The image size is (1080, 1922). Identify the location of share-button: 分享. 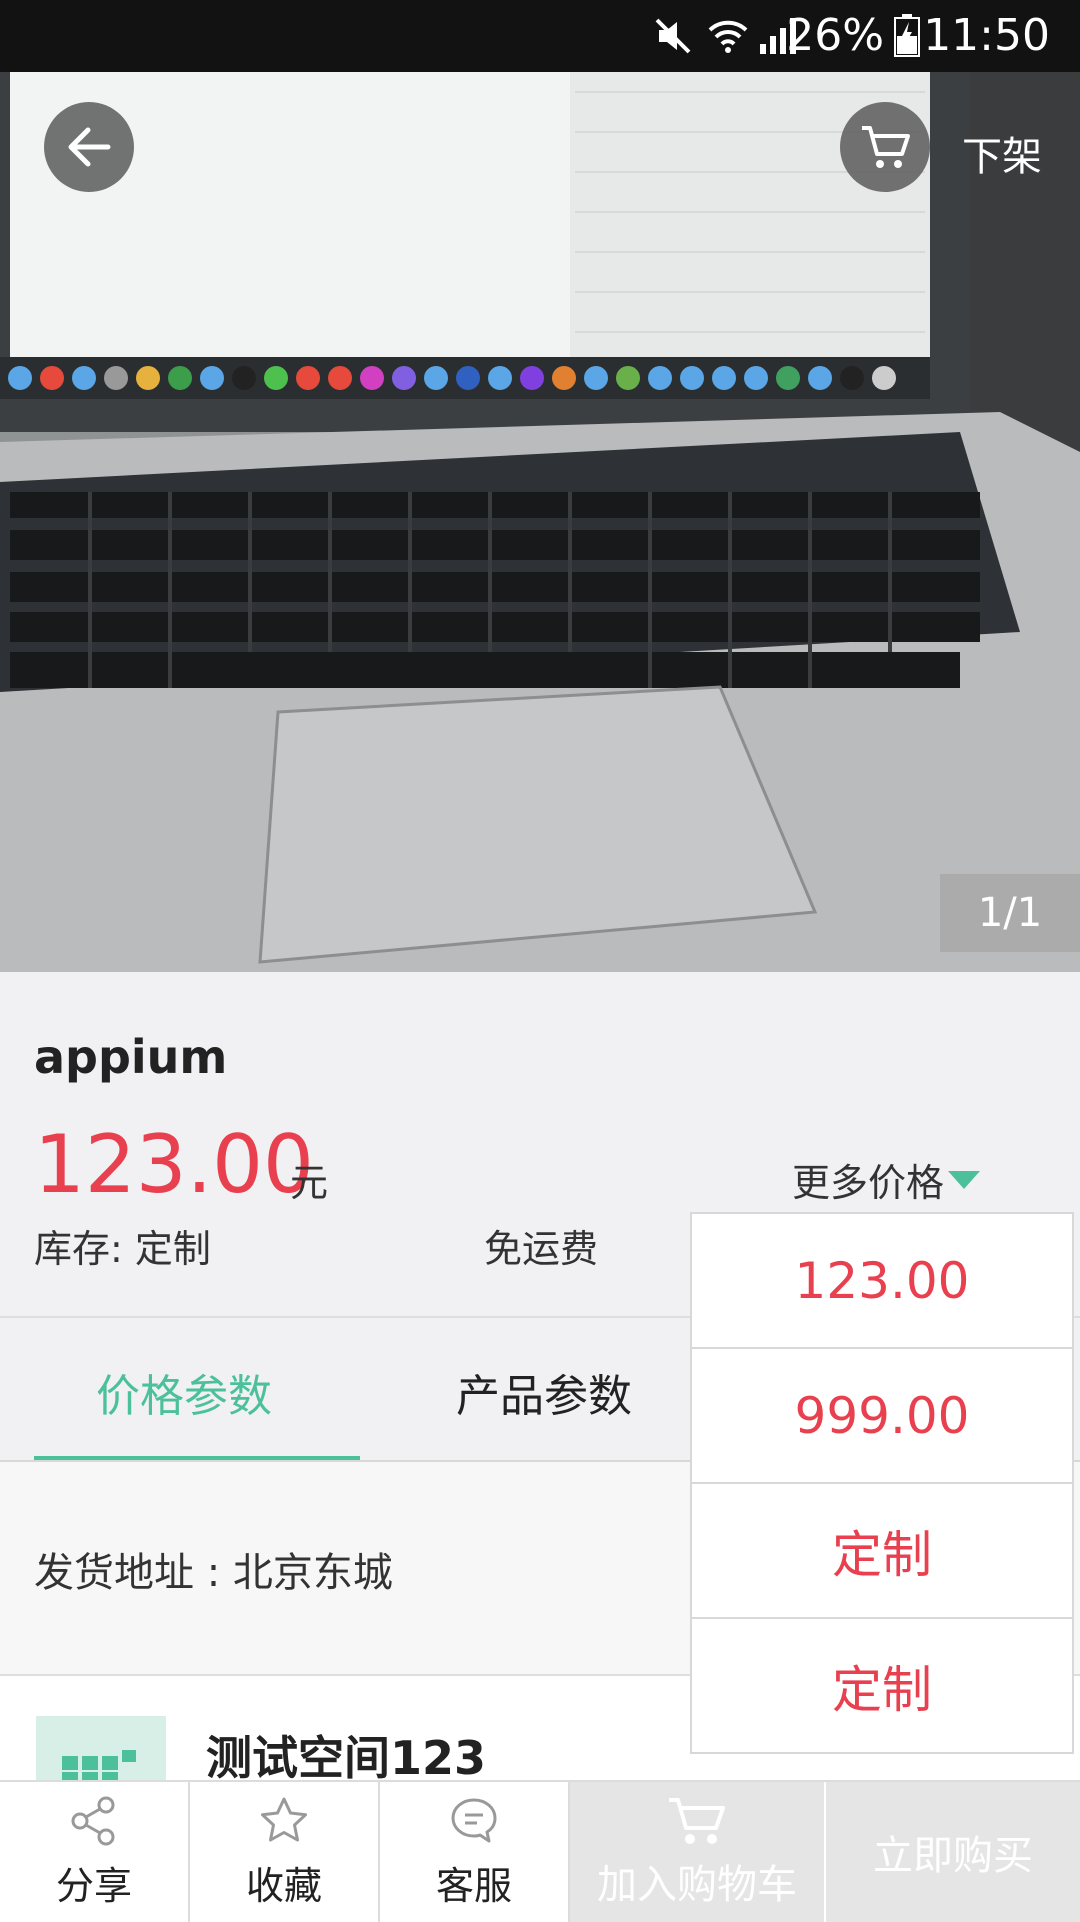
(94, 1852).